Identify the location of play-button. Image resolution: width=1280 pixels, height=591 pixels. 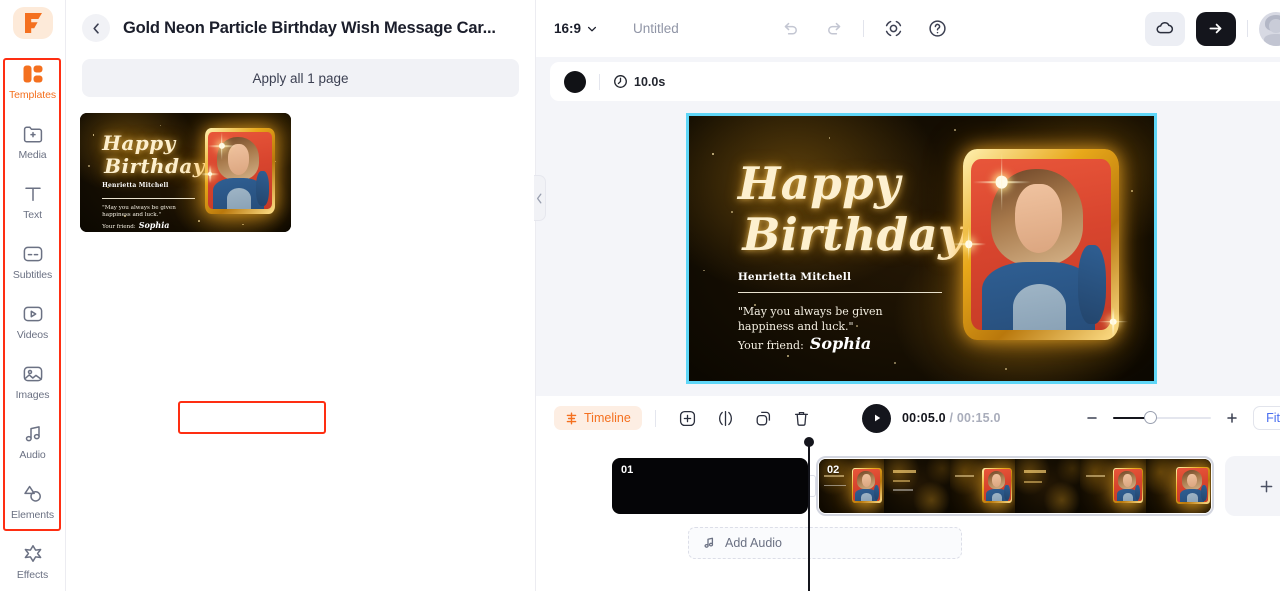
(877, 418).